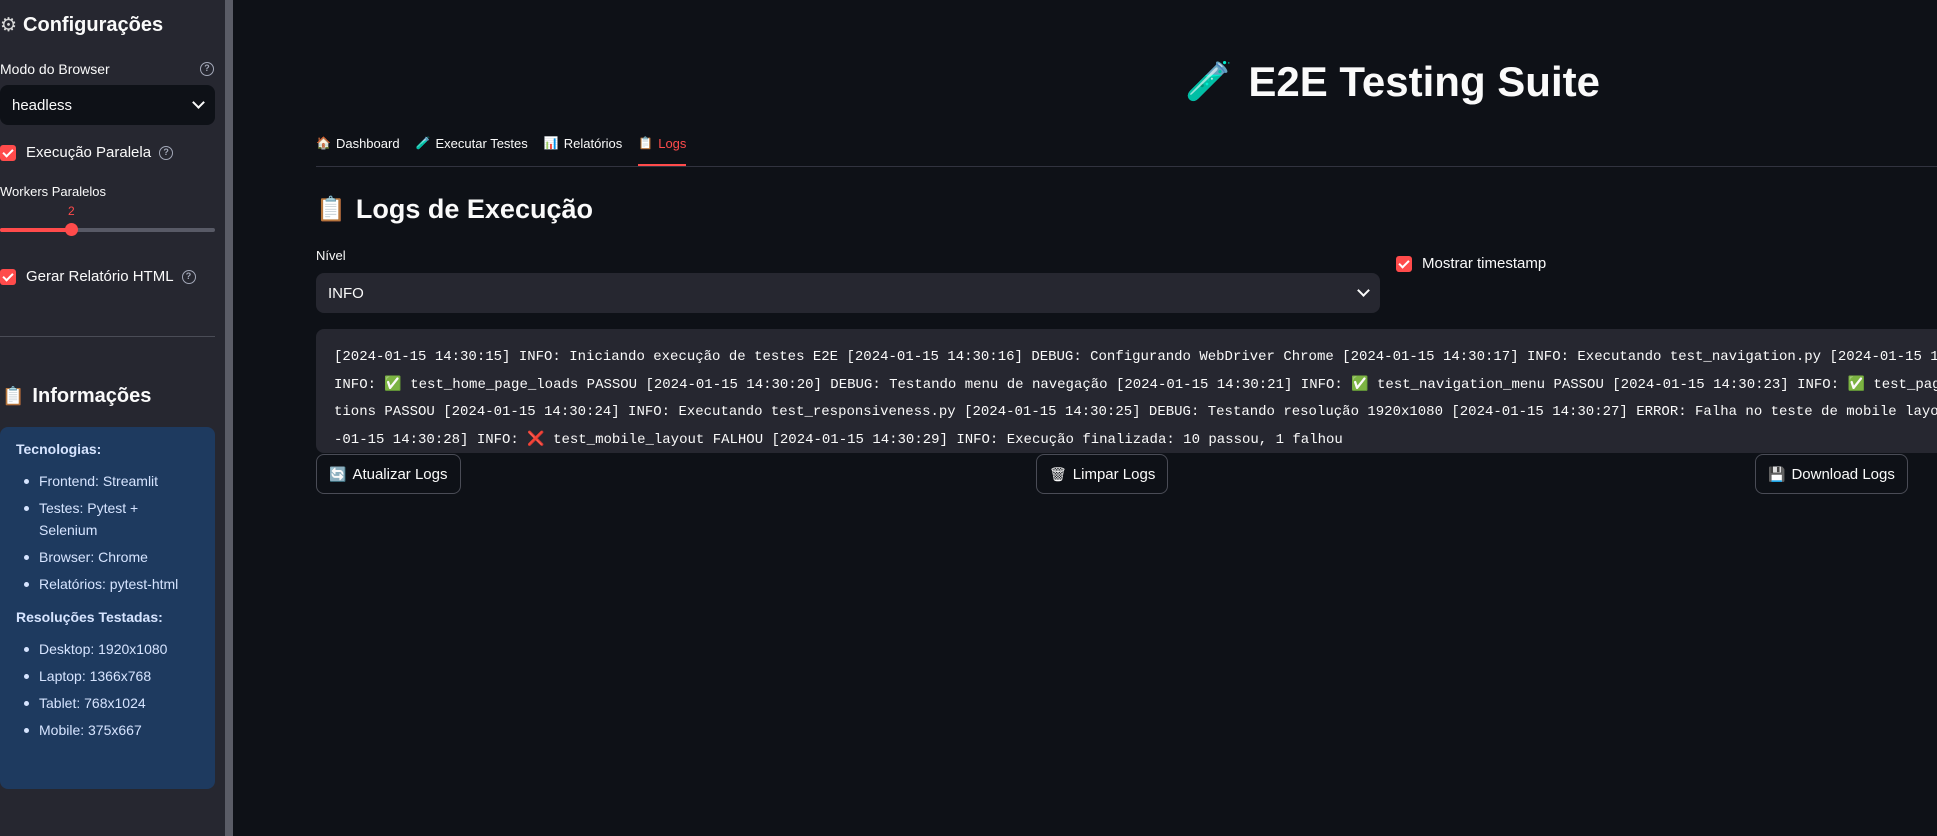  I want to click on workers-slider, so click(107, 229).